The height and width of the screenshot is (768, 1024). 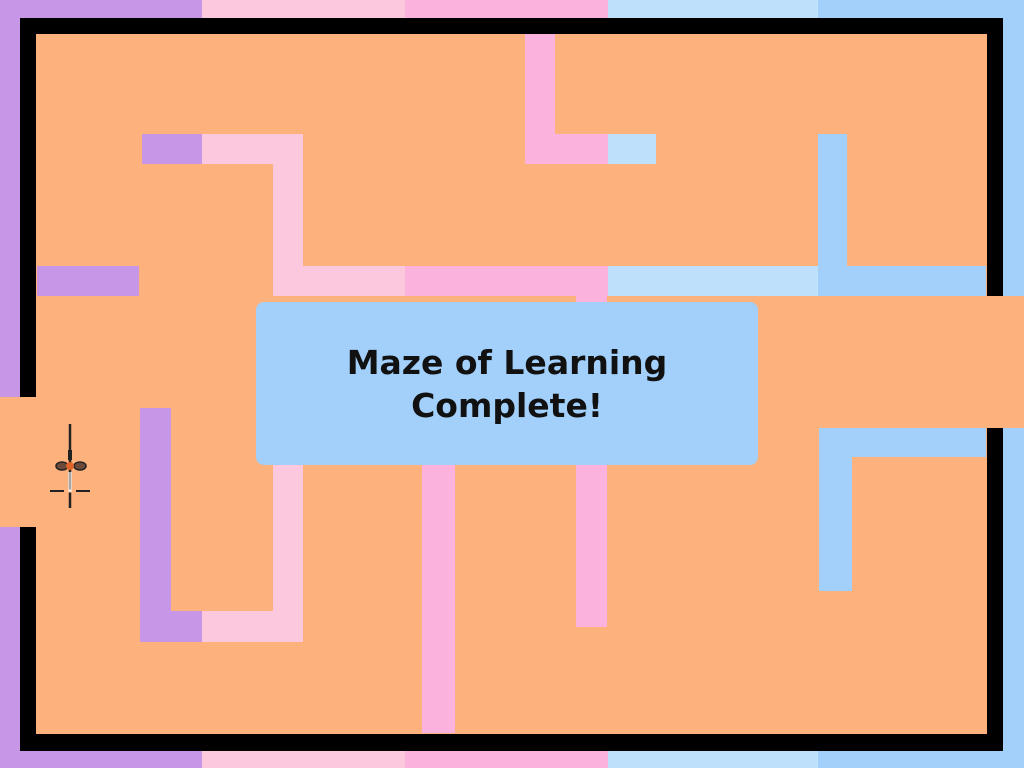 I want to click on banner-title: Maze of Learning, so click(x=507, y=362).